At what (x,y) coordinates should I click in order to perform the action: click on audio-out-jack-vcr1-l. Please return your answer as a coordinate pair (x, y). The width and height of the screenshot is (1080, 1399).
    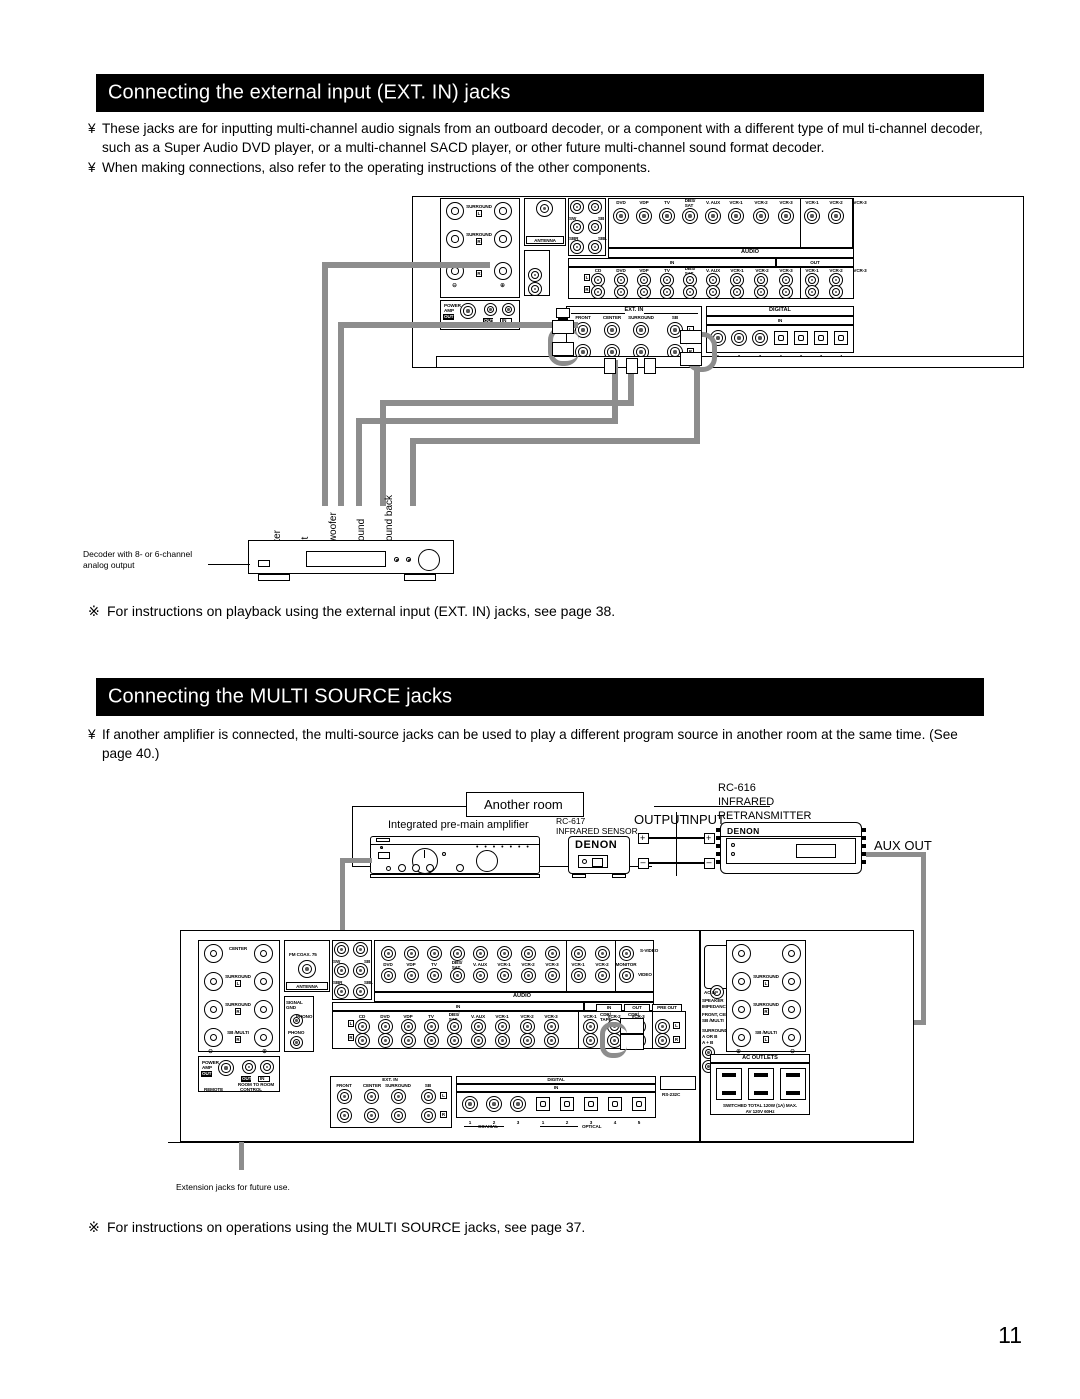
    Looking at the image, I should click on (590, 1026).